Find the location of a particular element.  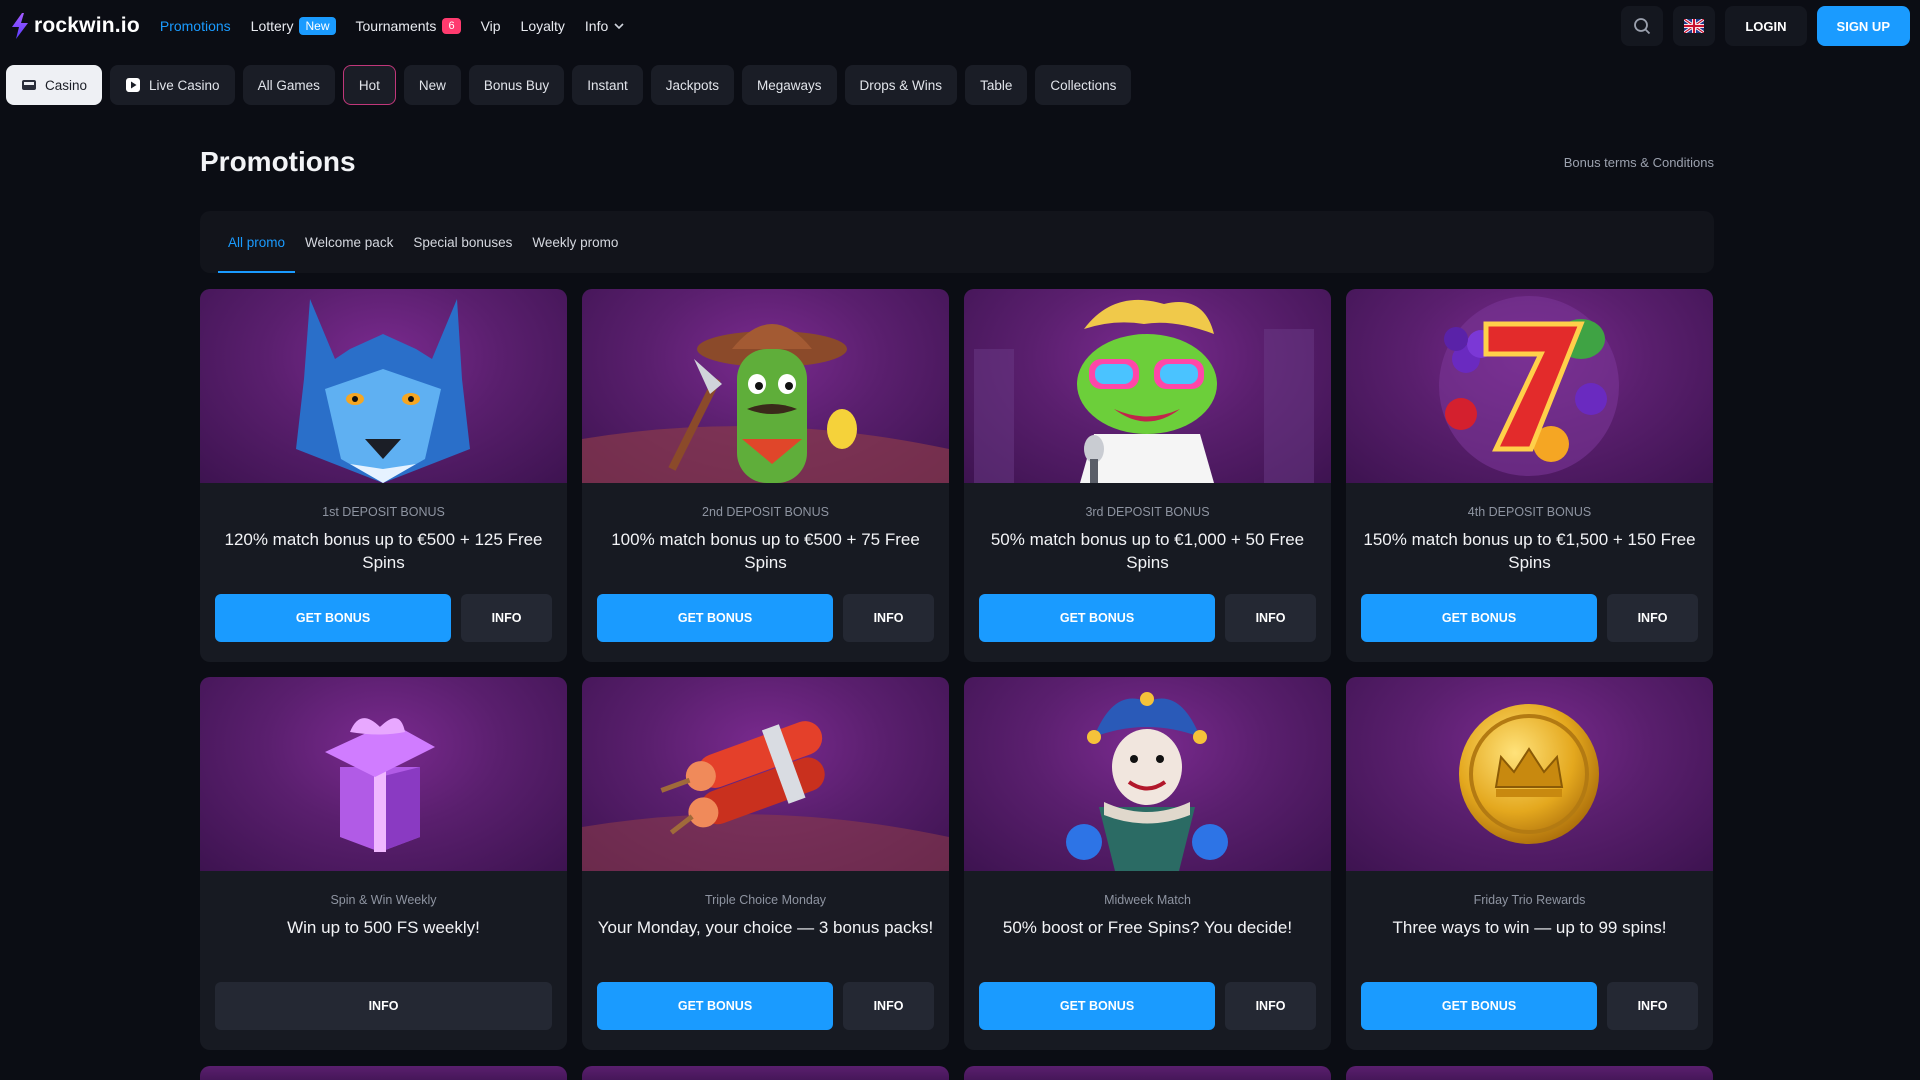

login-button: LOGIN is located at coordinates (1766, 26).